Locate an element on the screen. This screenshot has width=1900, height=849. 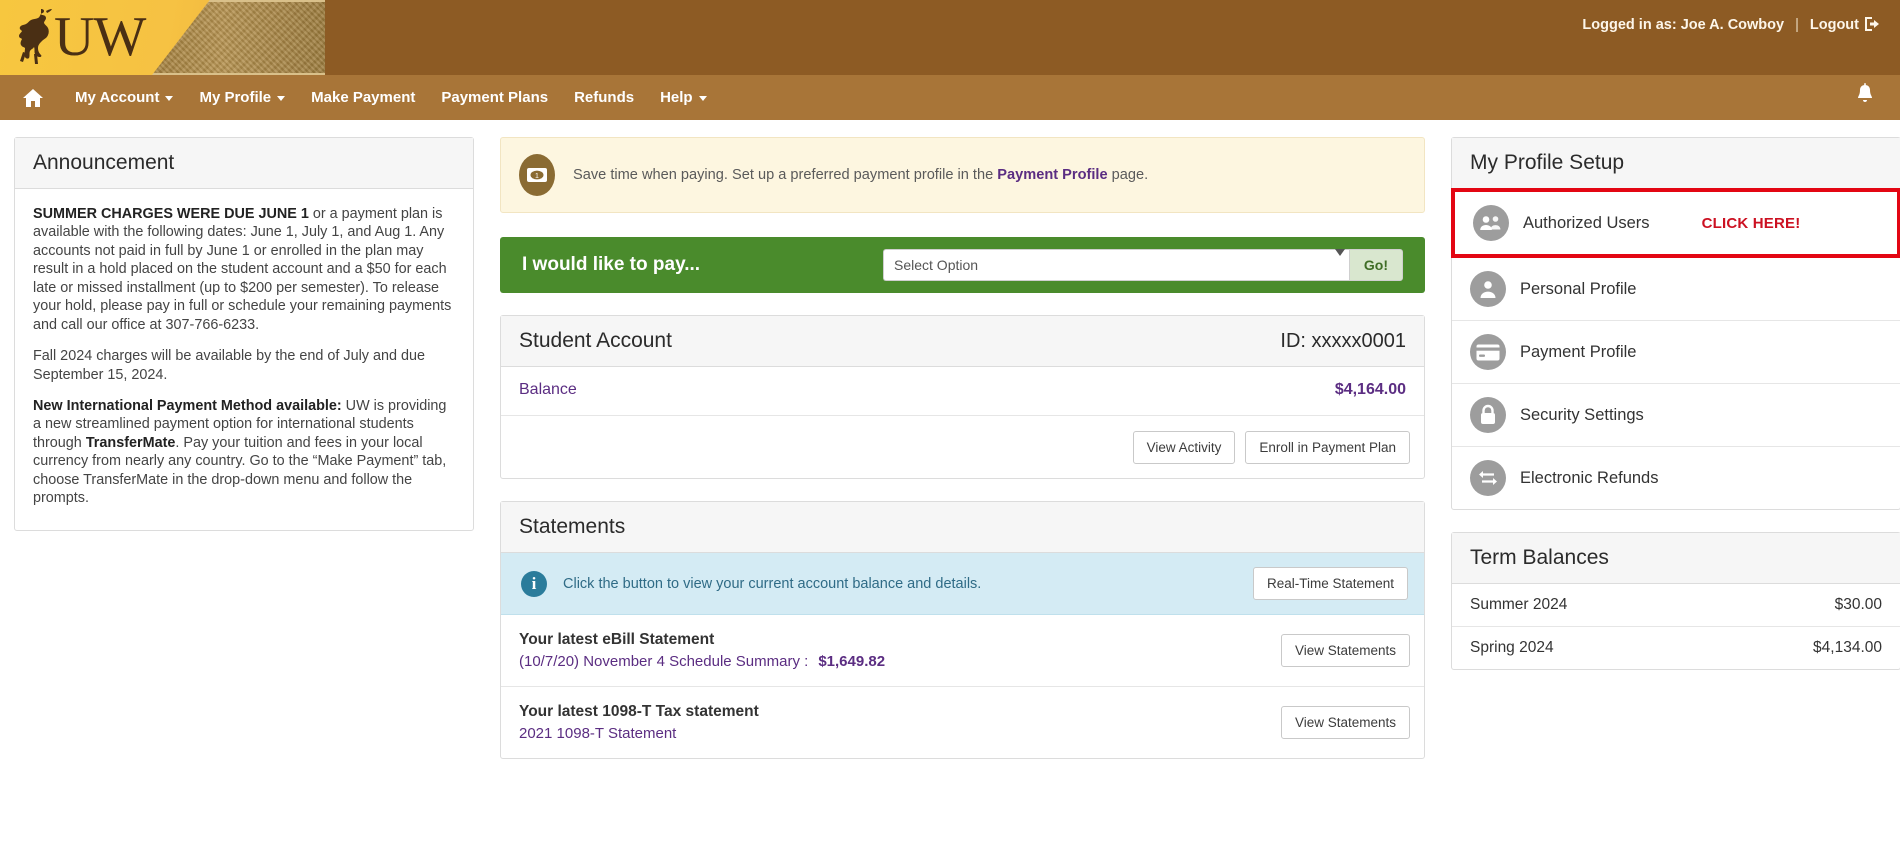
announcement-title: Announcement is located at coordinates (244, 163).